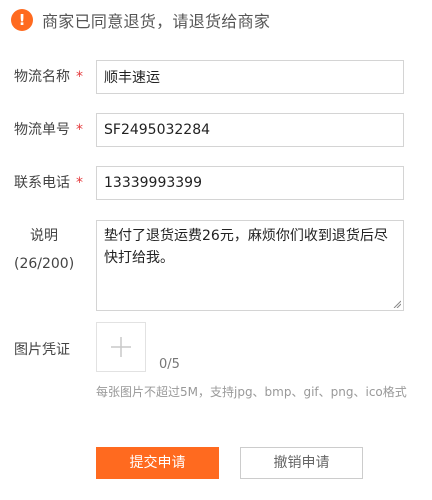 The image size is (432, 500). What do you see at coordinates (156, 21) in the screenshot?
I see `notice-text: 商家已同意退货，请退货给商家` at bounding box center [156, 21].